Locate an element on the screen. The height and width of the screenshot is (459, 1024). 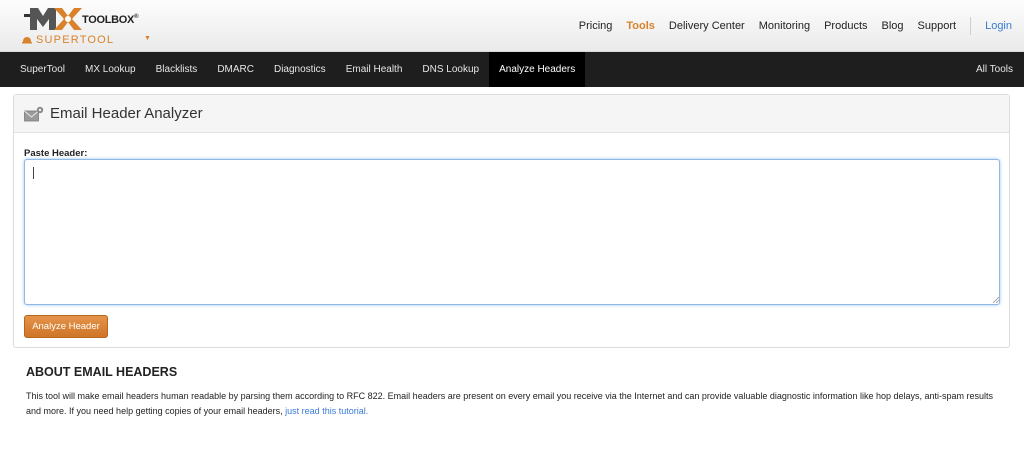
mxtoolbox-logo: TOOLBOX® SUPERTOOL ▼ is located at coordinates (90, 26).